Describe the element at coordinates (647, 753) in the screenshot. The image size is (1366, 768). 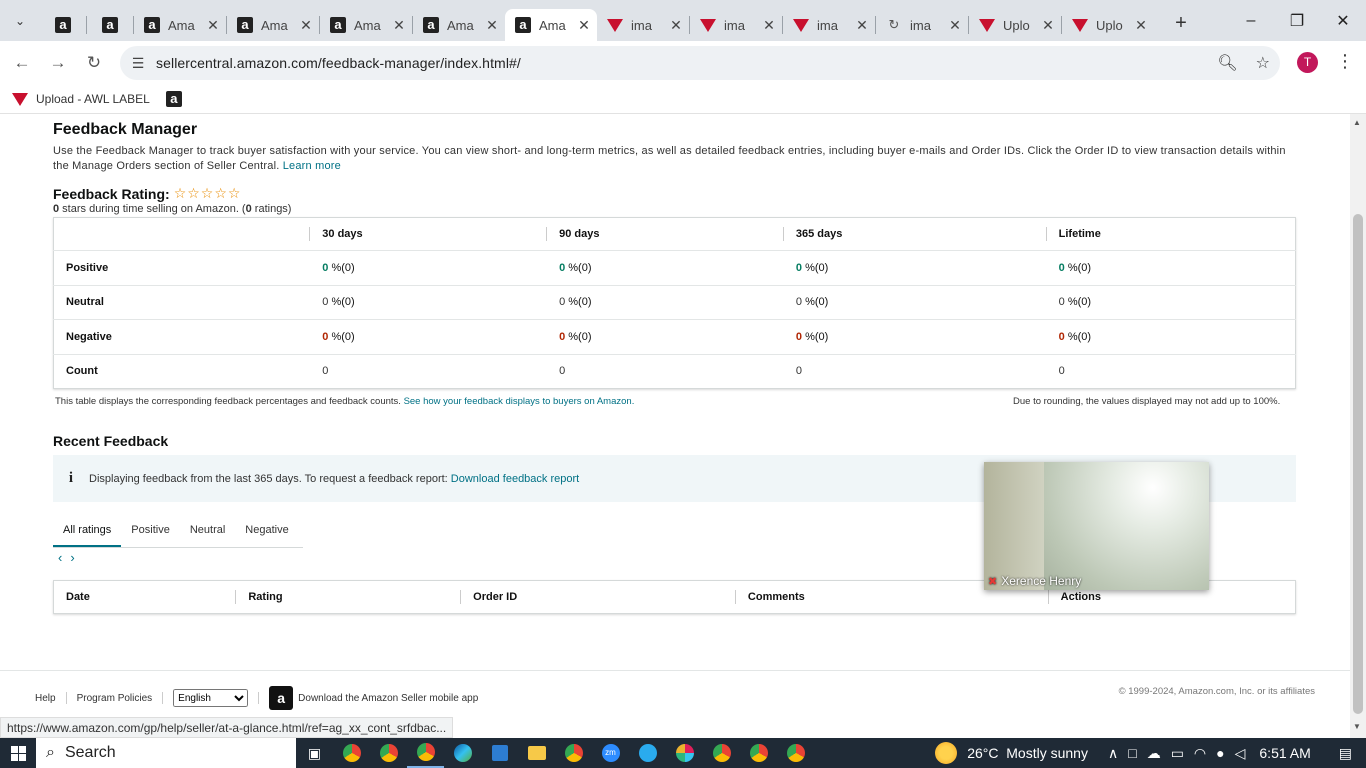
I see `telegram-icon` at that location.